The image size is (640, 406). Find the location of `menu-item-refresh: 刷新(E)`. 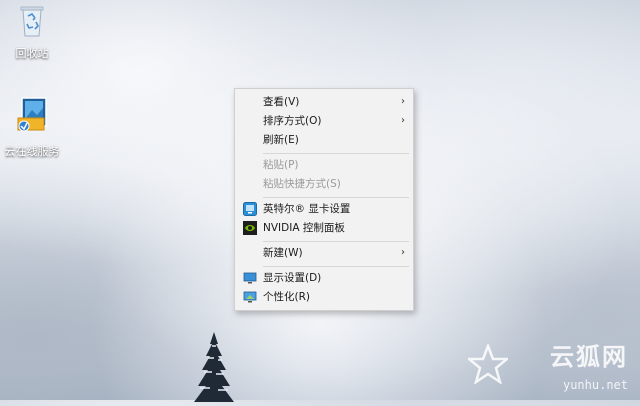

menu-item-refresh: 刷新(E) is located at coordinates (324, 140).